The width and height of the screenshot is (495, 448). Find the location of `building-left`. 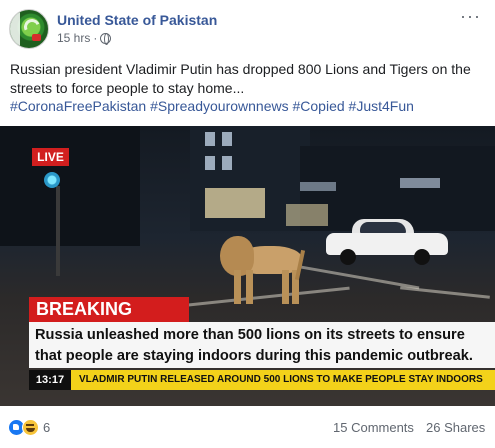

building-left is located at coordinates (70, 186).